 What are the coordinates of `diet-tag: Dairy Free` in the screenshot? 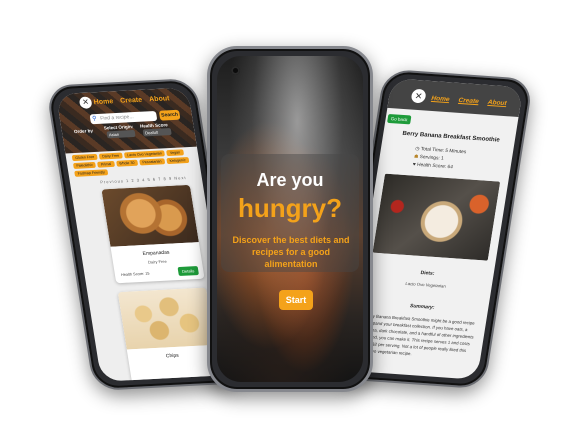 It's located at (110, 156).